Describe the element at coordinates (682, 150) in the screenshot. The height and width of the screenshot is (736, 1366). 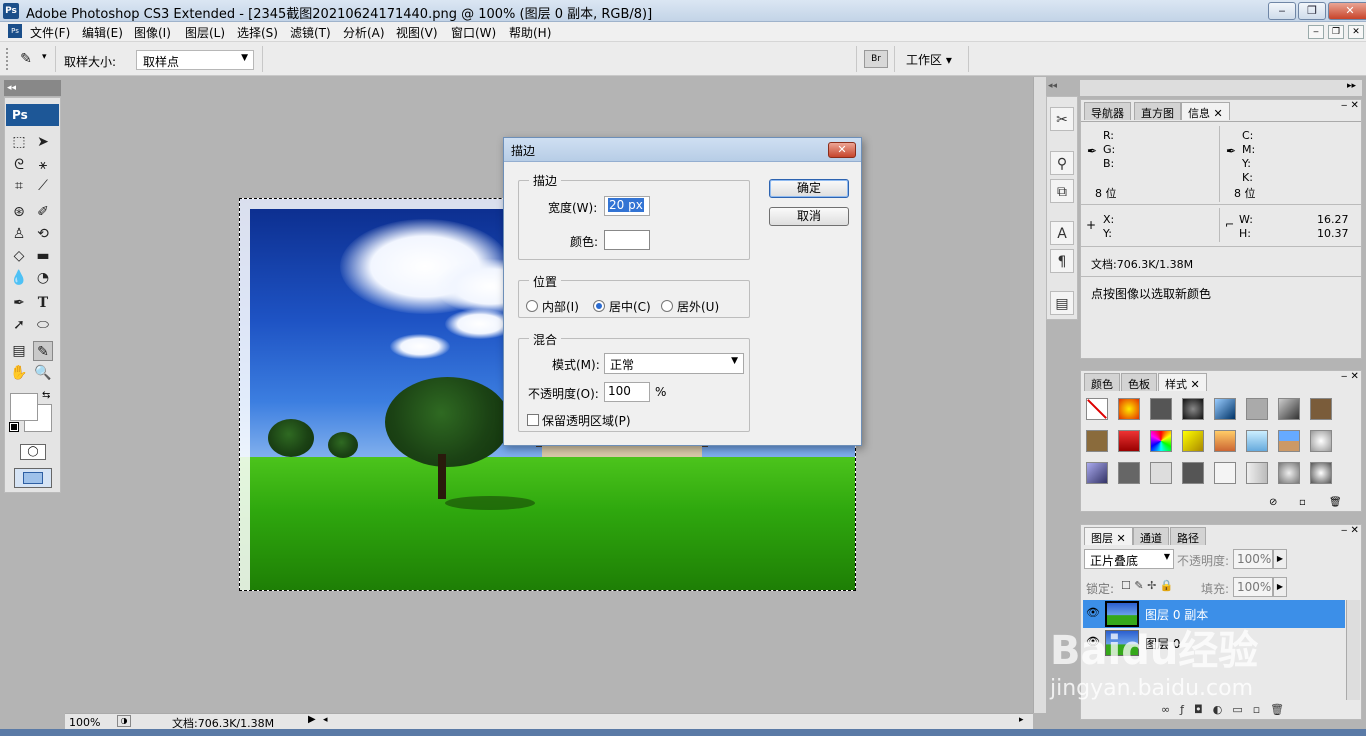
I see `dialog-title-bar: 描边 ✕` at that location.